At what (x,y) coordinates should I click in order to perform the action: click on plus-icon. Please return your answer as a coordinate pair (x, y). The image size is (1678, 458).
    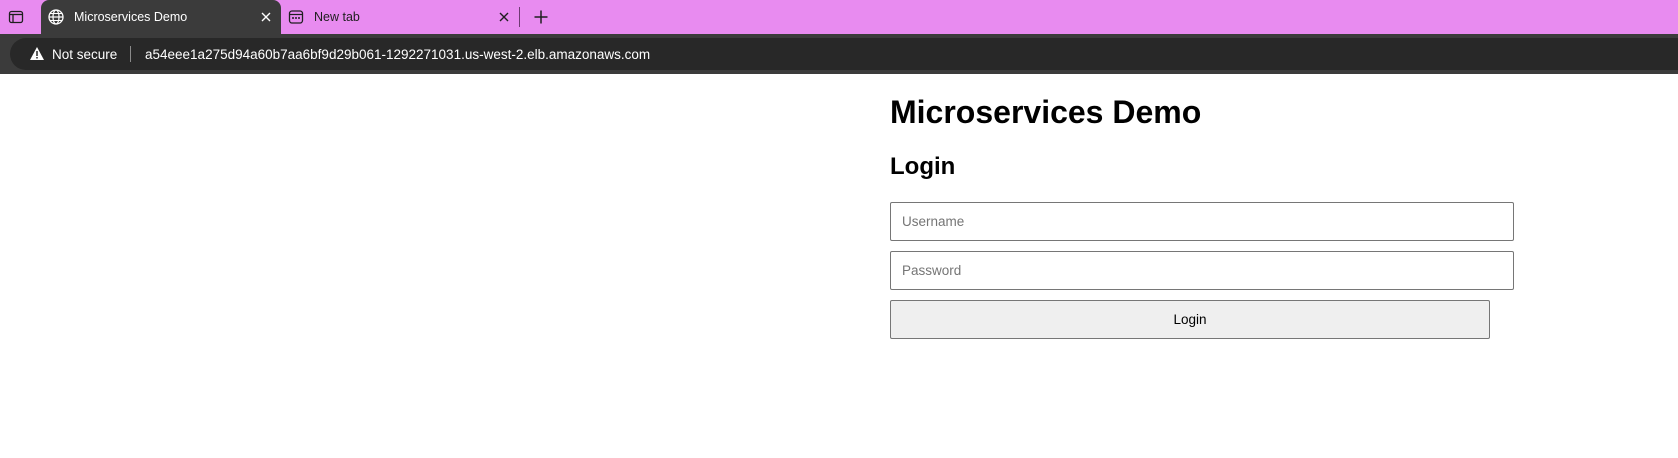
    Looking at the image, I should click on (541, 17).